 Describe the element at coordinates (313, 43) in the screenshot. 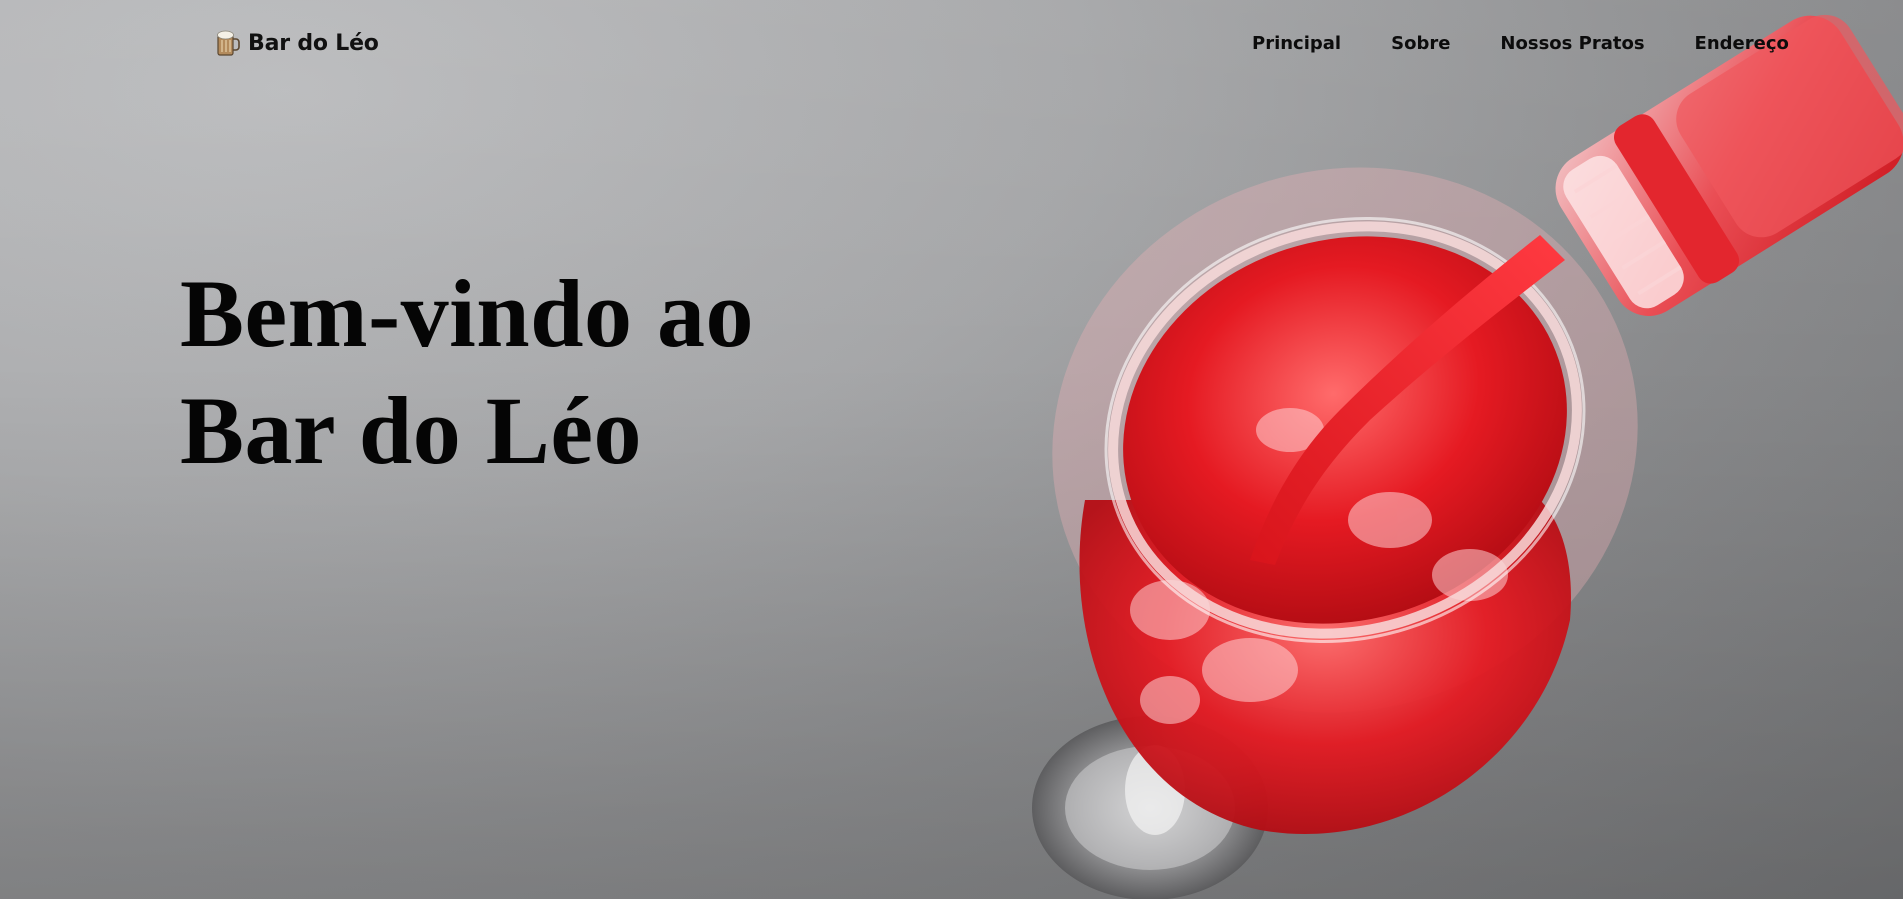

I see `brand-name: Bar do Léo` at that location.